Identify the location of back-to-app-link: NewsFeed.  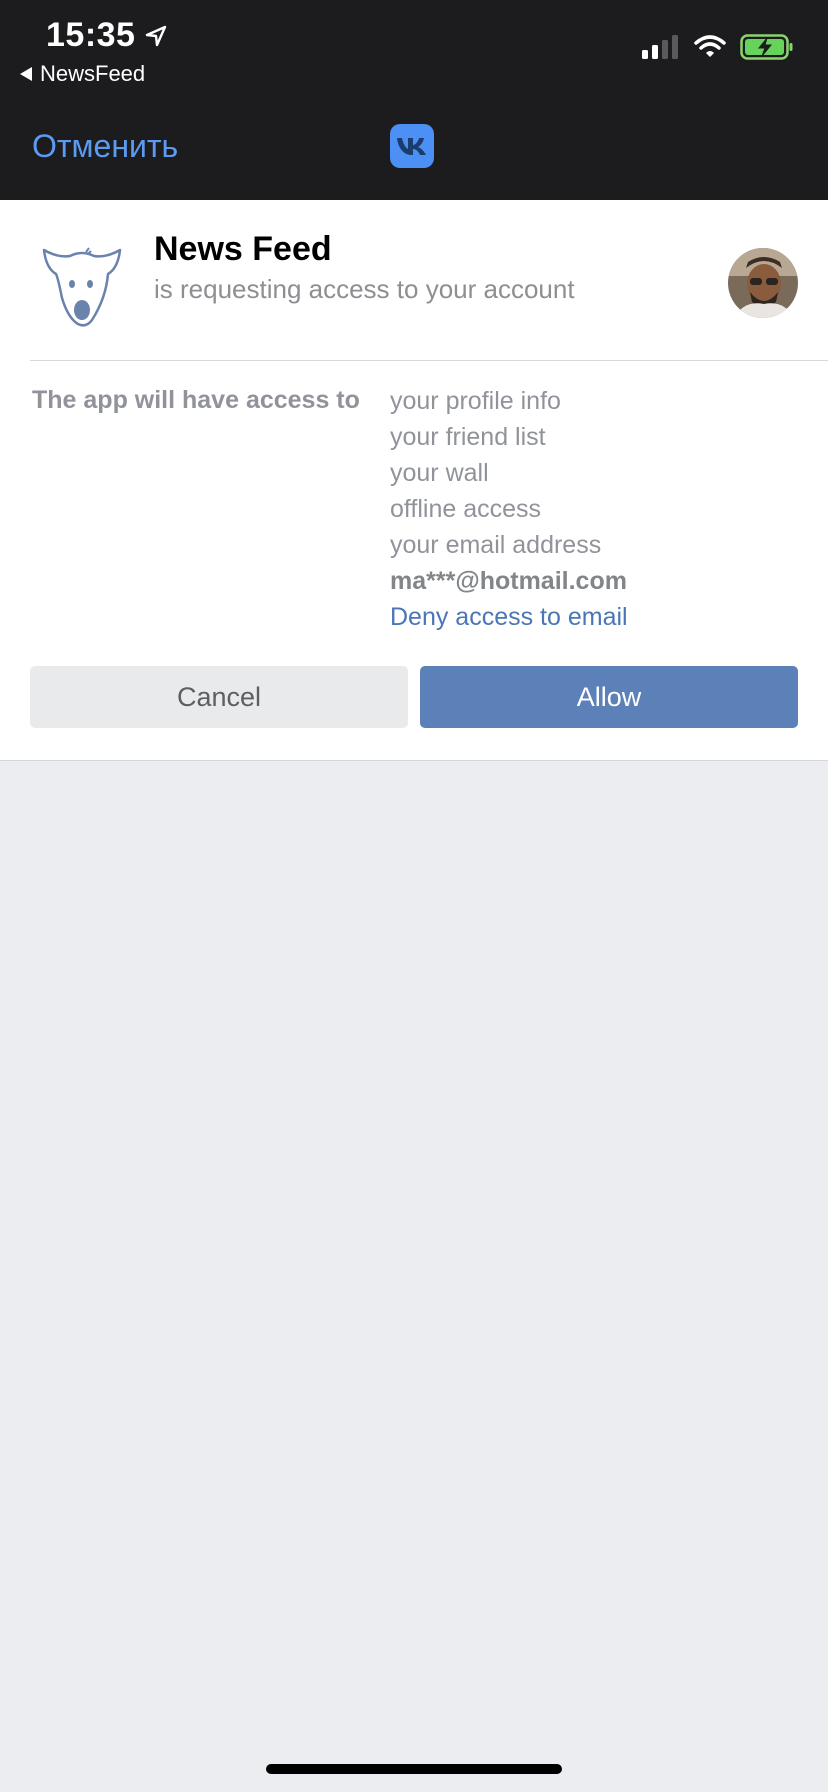
(82, 74).